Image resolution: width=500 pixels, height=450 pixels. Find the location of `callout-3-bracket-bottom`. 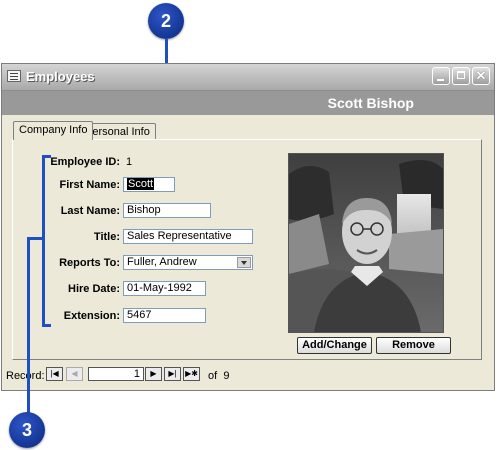

callout-3-bracket-bottom is located at coordinates (46, 325).